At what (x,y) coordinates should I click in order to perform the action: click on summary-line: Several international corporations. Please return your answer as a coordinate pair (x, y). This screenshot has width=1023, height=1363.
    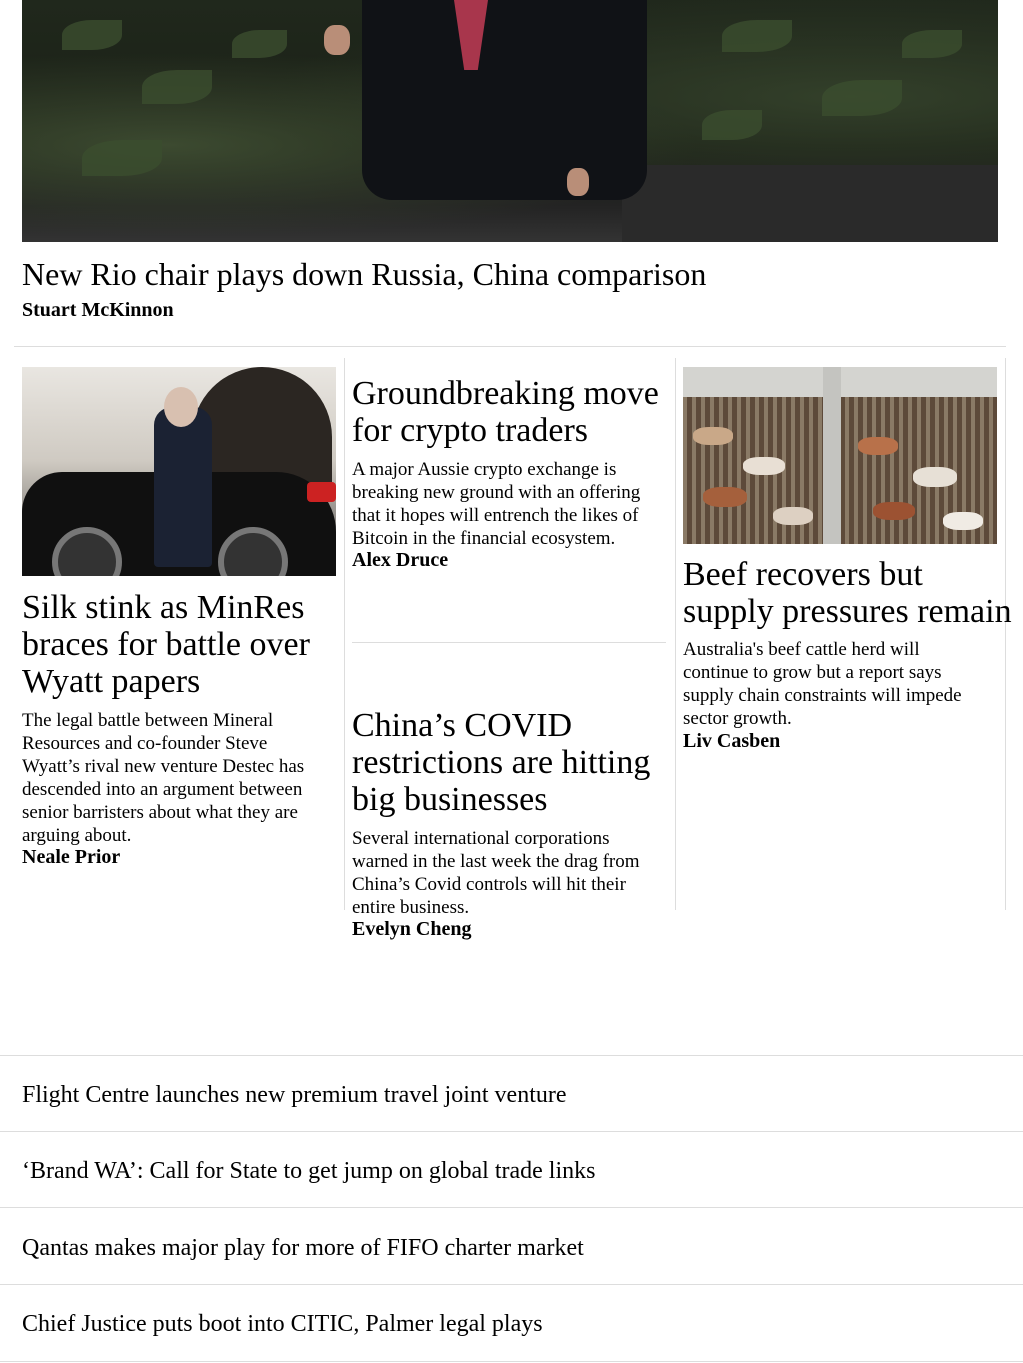
    Looking at the image, I should click on (481, 838).